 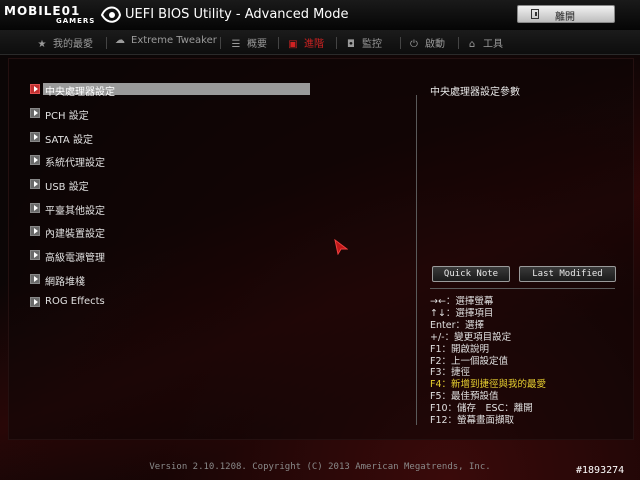 What do you see at coordinates (363, 43) in the screenshot?
I see `tab-monitor: ◘ 監控` at bounding box center [363, 43].